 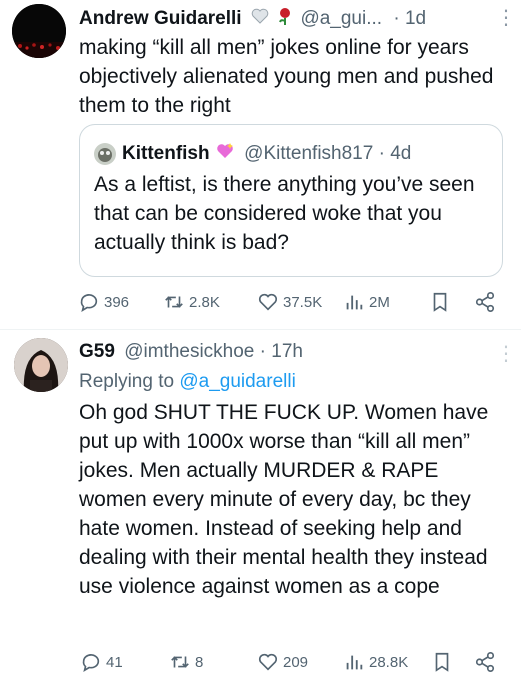 I want to click on repost-count: 8, so click(x=199, y=662).